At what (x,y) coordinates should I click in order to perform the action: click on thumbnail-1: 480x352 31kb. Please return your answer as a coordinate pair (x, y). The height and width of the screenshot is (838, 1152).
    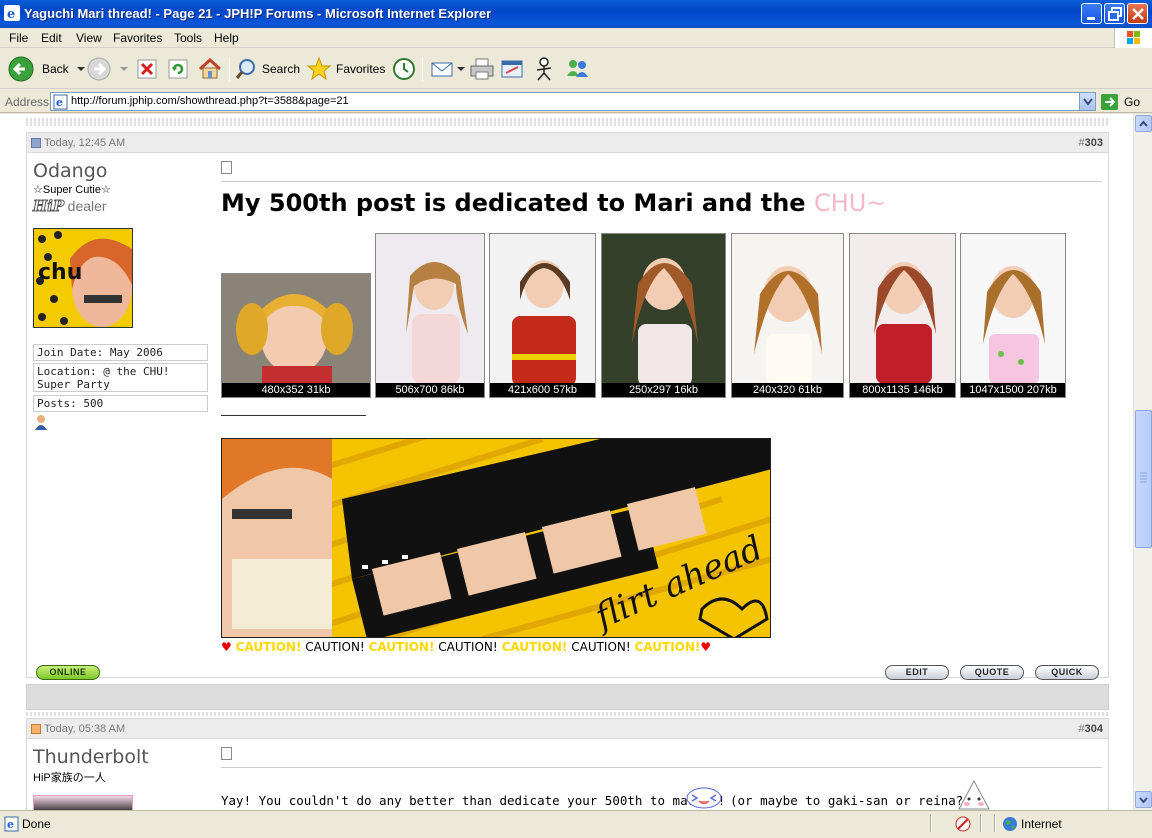
    Looking at the image, I should click on (296, 335).